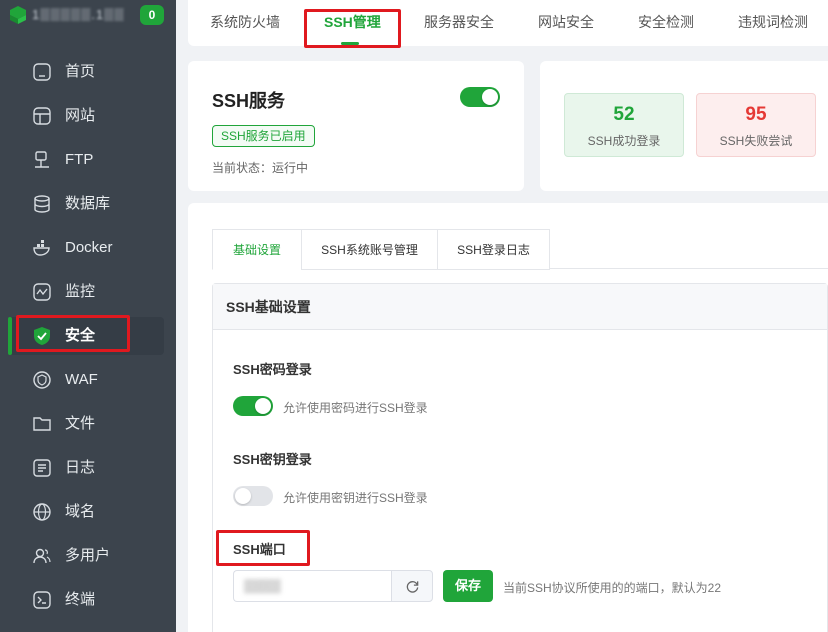 This screenshot has width=828, height=632. Describe the element at coordinates (80, 291) in the screenshot. I see `sidebar-item-label: 监控` at that location.